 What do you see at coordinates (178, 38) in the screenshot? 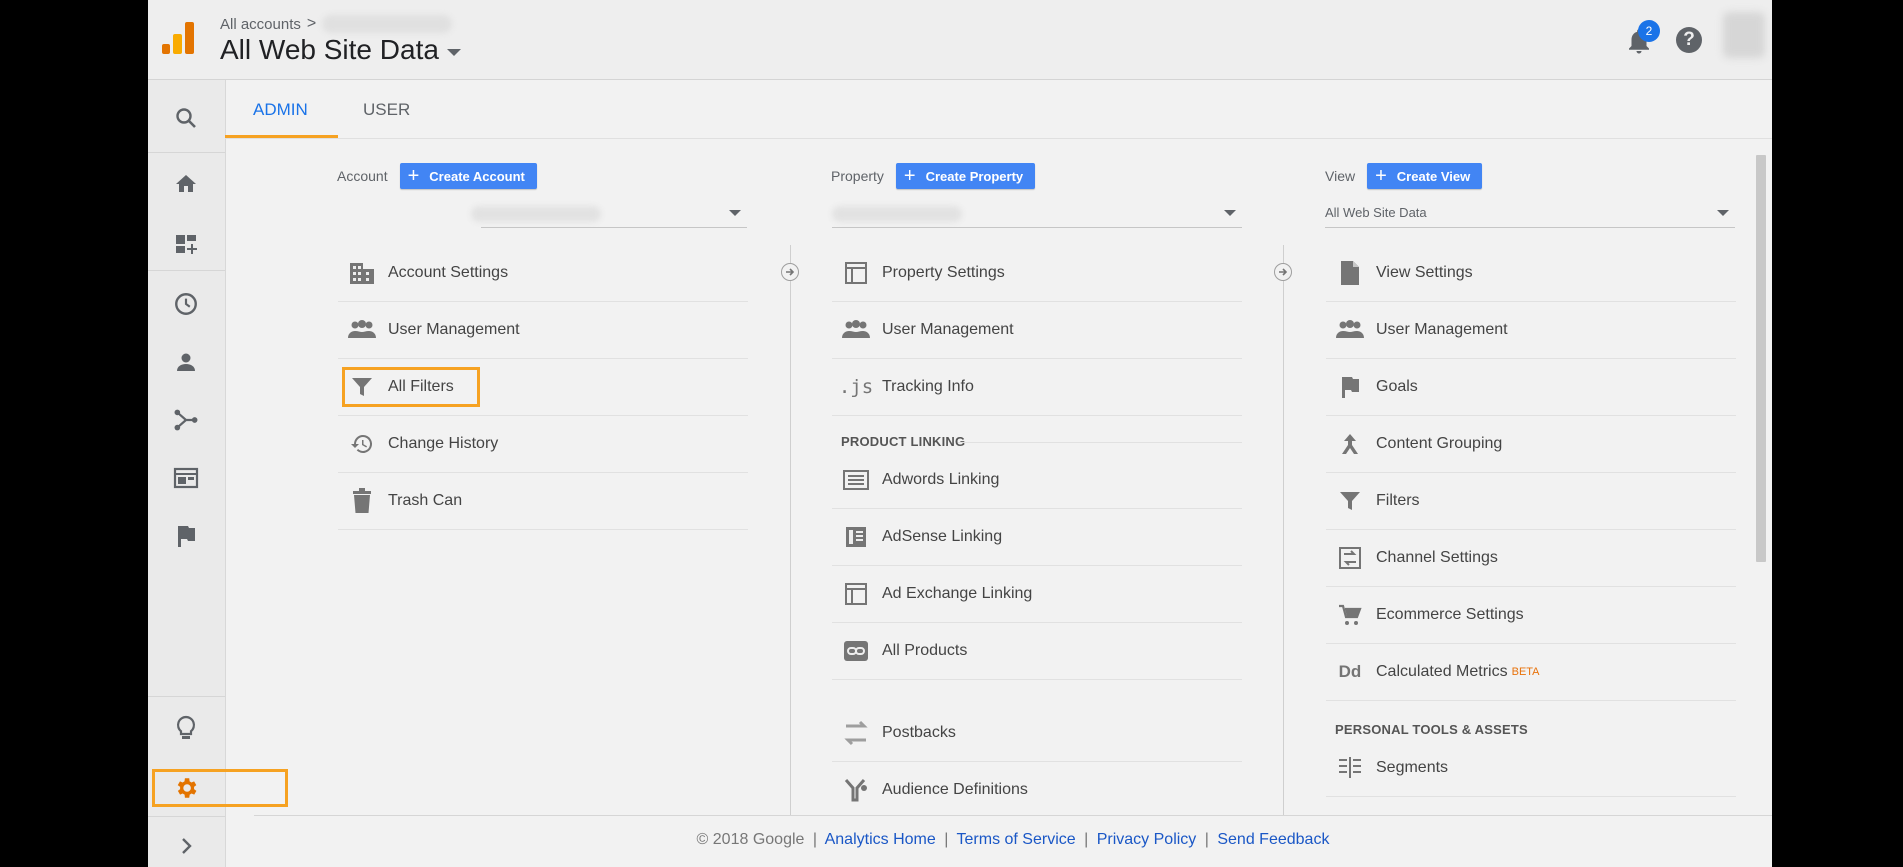
I see `analytics-logo-icon` at bounding box center [178, 38].